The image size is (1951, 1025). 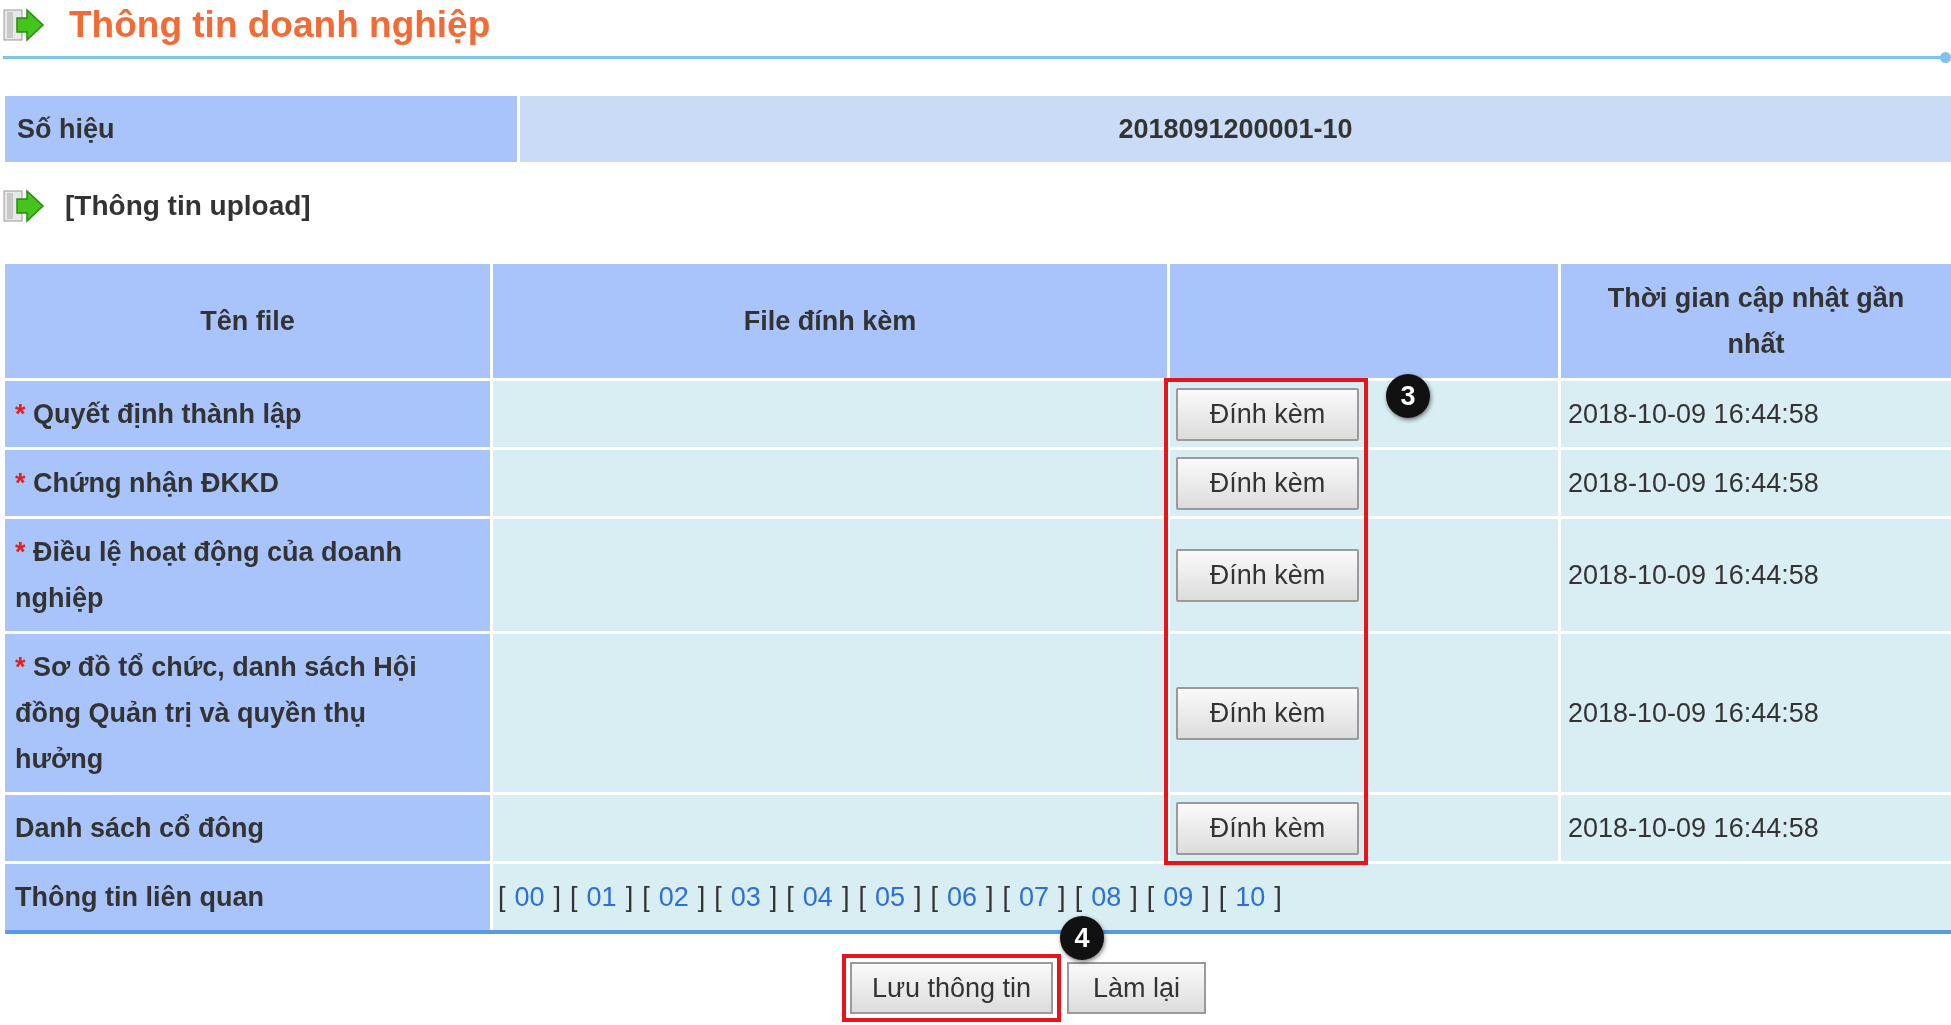 I want to click on column-header: File đính kèm, so click(x=830, y=321).